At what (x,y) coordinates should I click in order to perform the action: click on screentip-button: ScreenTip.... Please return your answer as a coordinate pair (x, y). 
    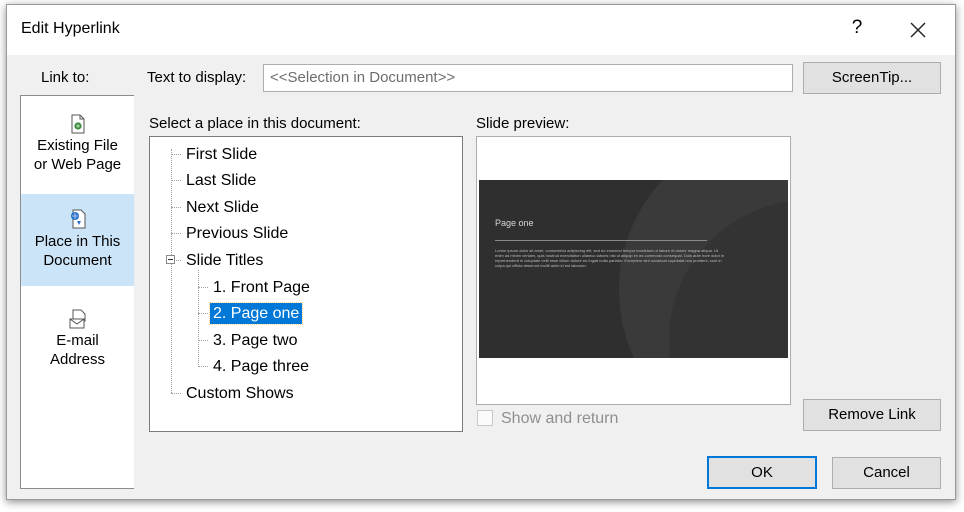
    Looking at the image, I should click on (872, 78).